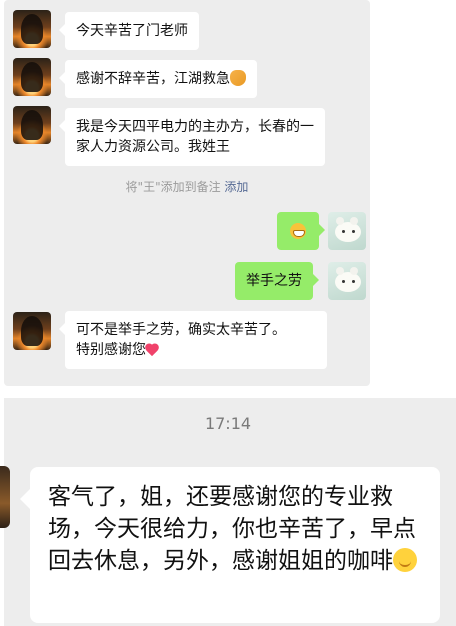  I want to click on folded-hands-icon, so click(238, 78).